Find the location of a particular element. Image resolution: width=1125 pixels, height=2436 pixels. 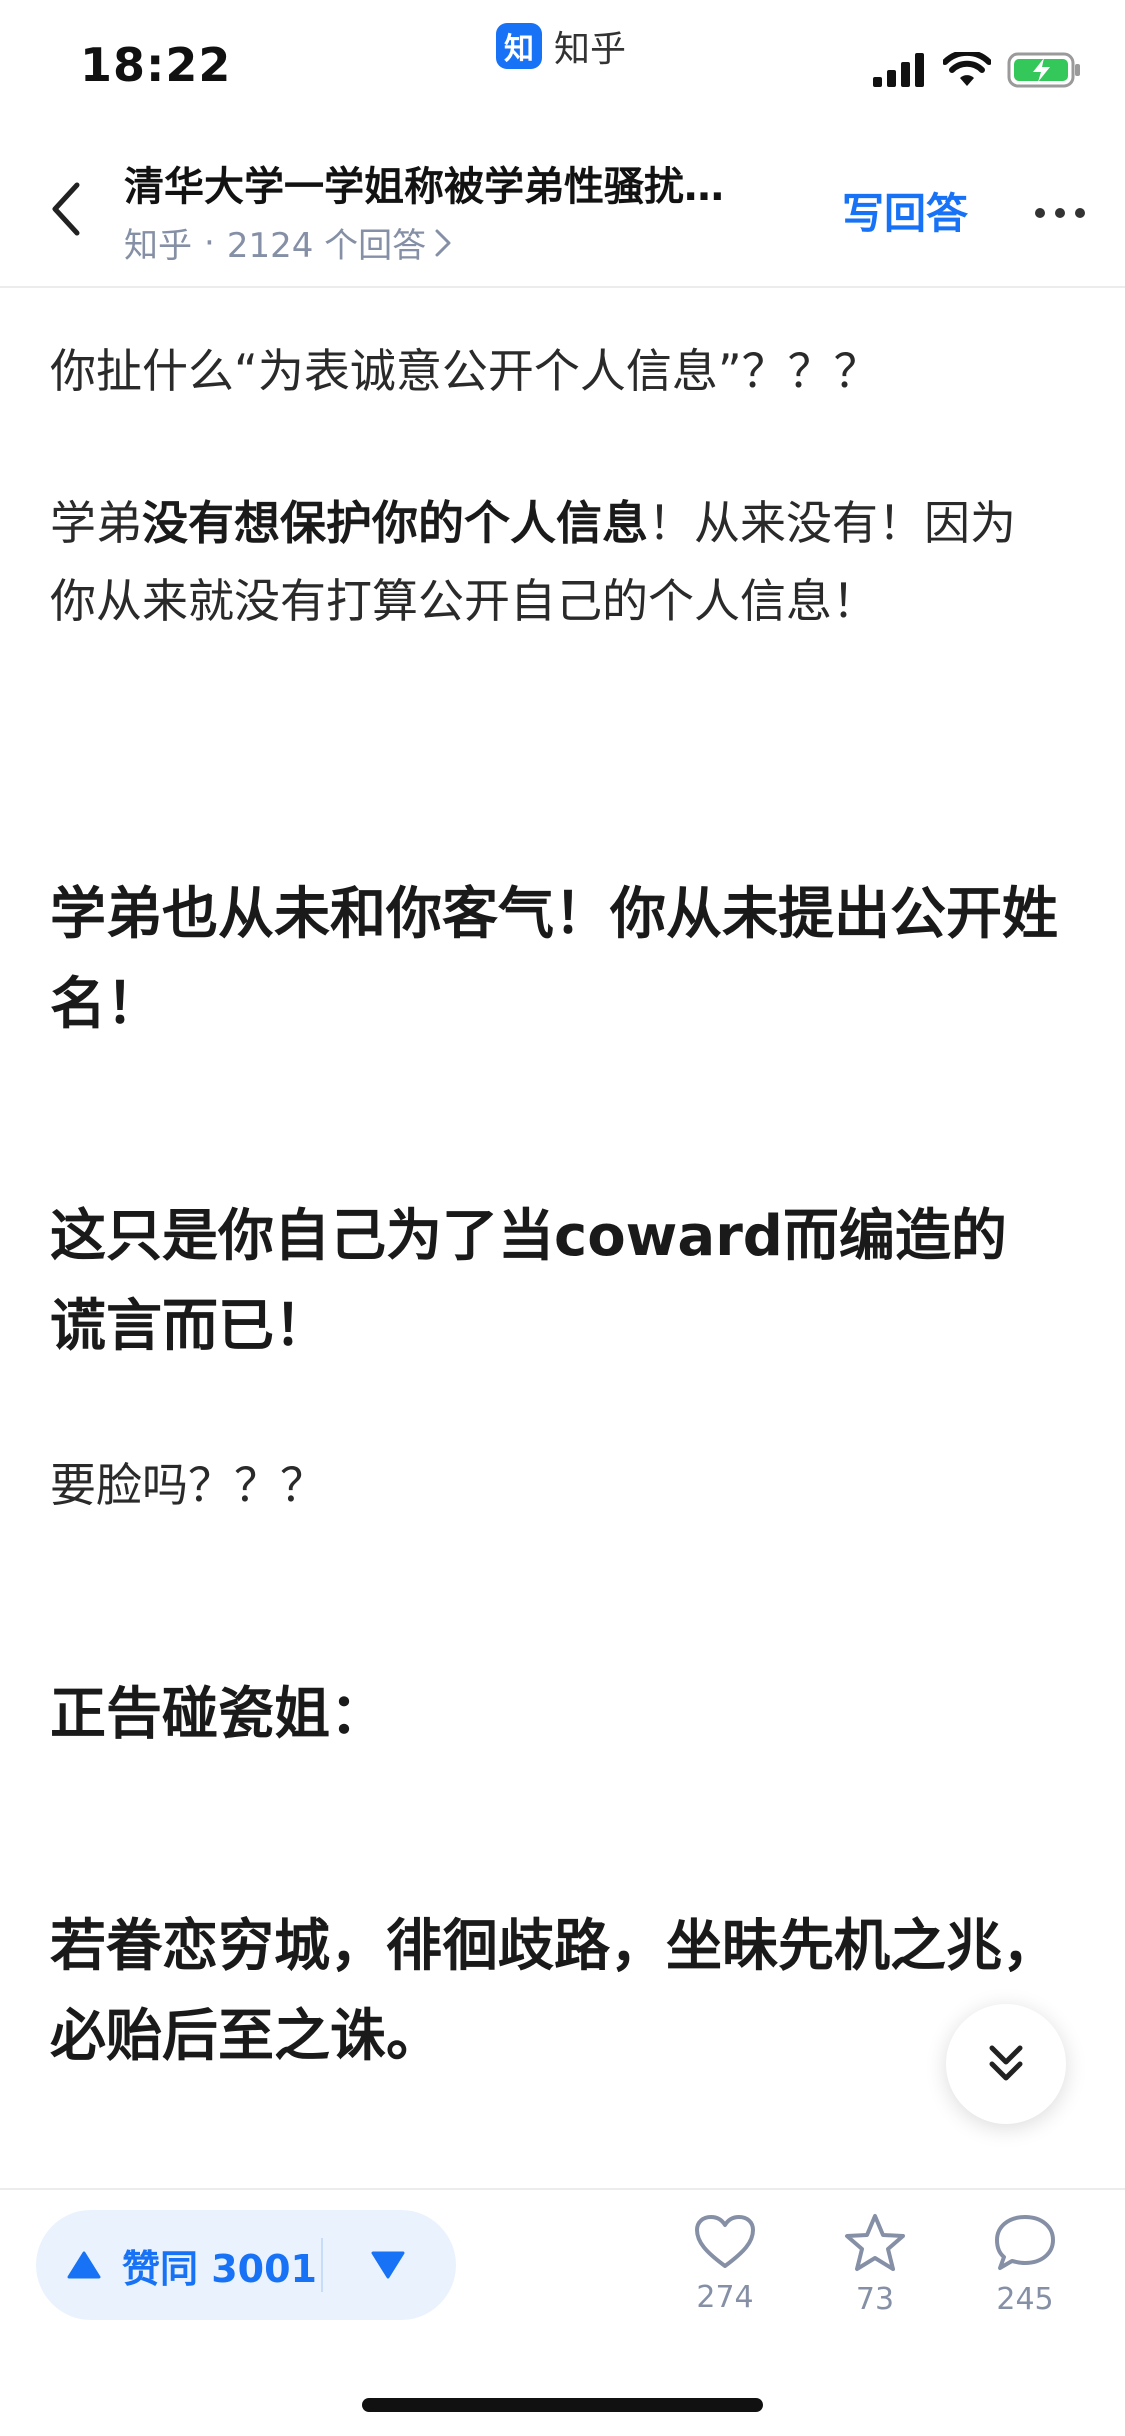

chevron-right-icon is located at coordinates (443, 243).